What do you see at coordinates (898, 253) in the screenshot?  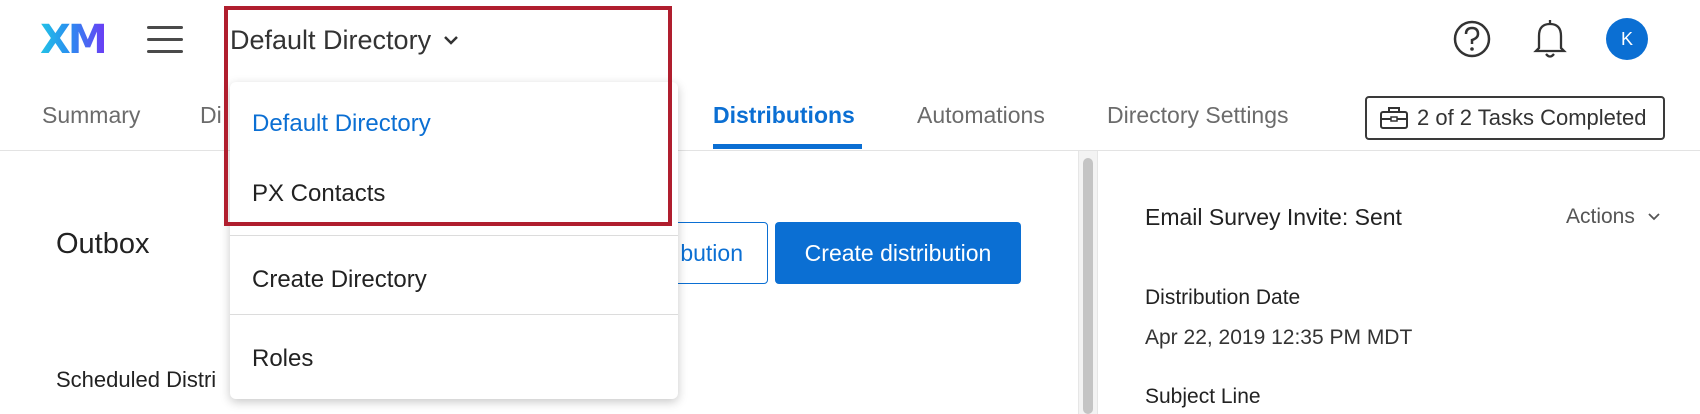 I see `create-distribution-button: Create distribution` at bounding box center [898, 253].